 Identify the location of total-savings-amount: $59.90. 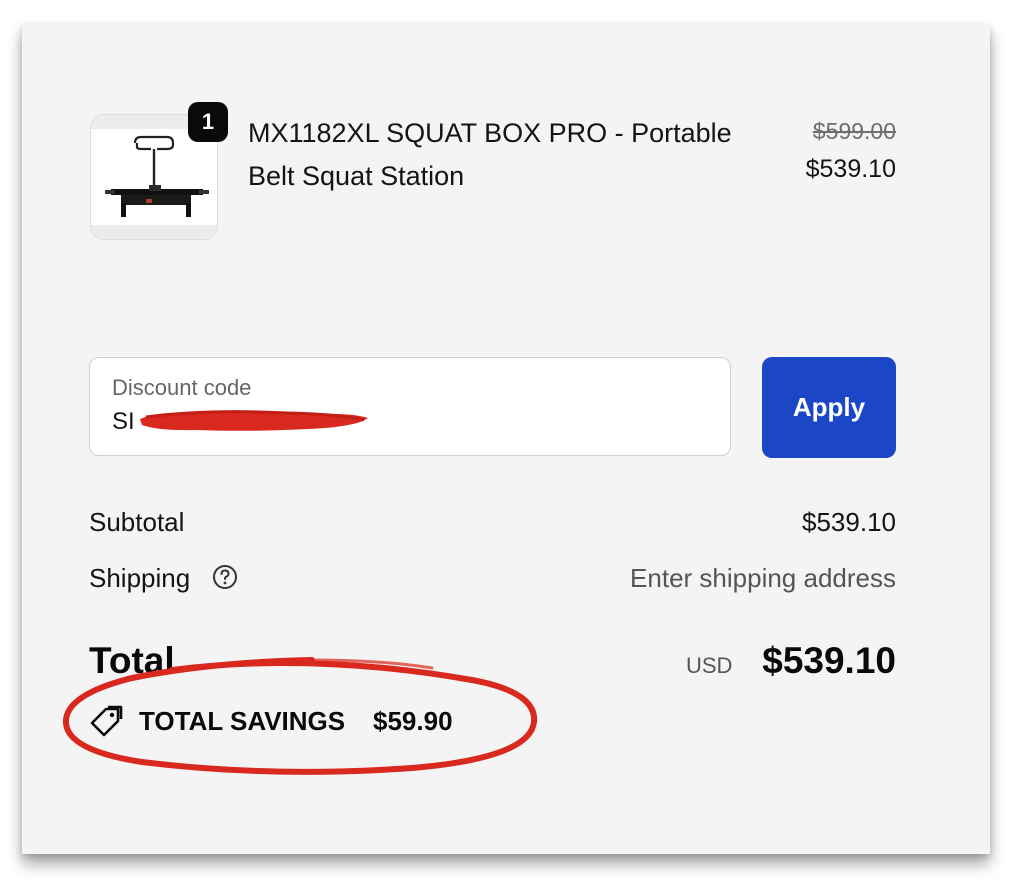
(413, 721).